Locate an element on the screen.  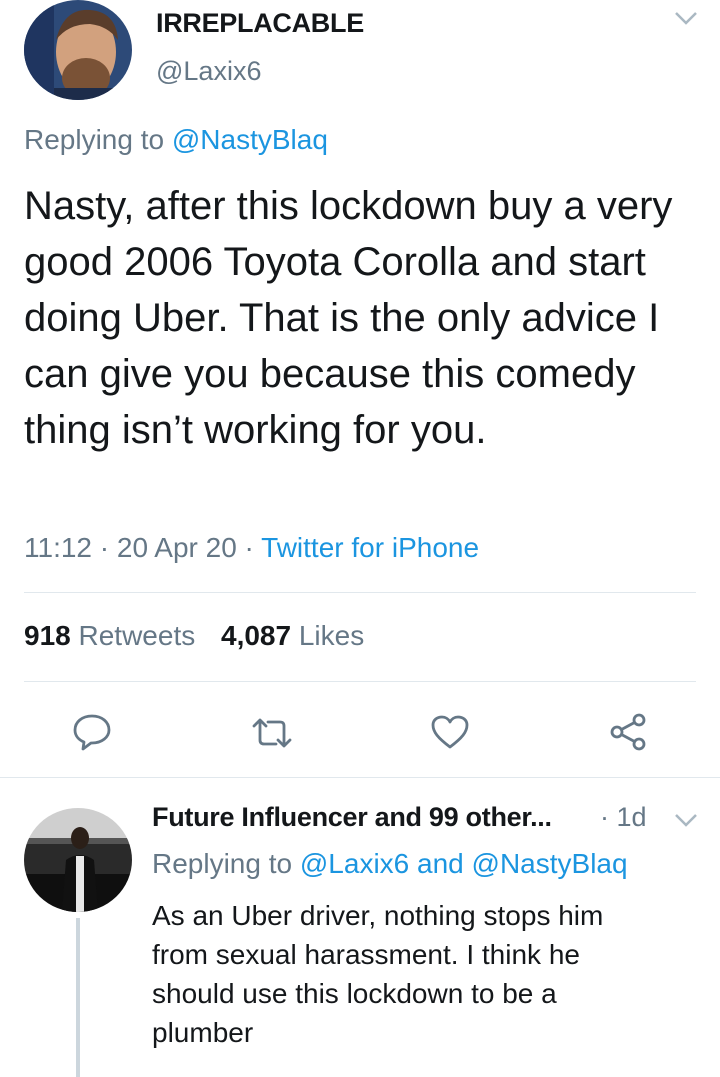
replying-to-line: Replying to @NastyBlaq is located at coordinates (176, 140).